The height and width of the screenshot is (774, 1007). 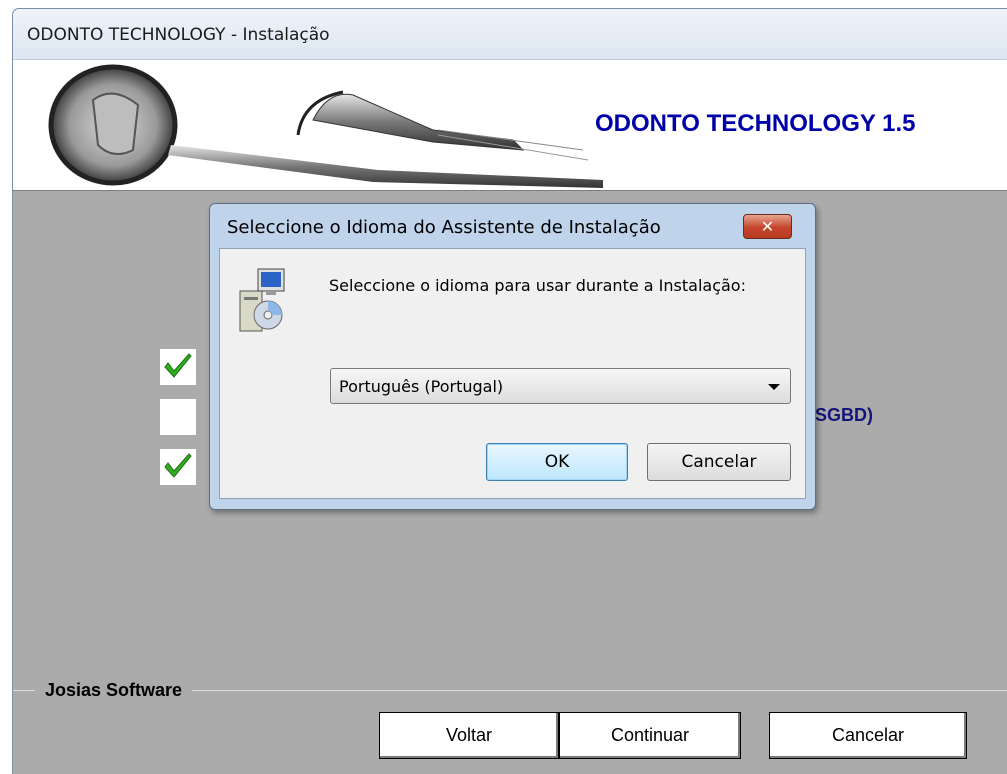 What do you see at coordinates (469, 735) in the screenshot?
I see `back-button: Voltar` at bounding box center [469, 735].